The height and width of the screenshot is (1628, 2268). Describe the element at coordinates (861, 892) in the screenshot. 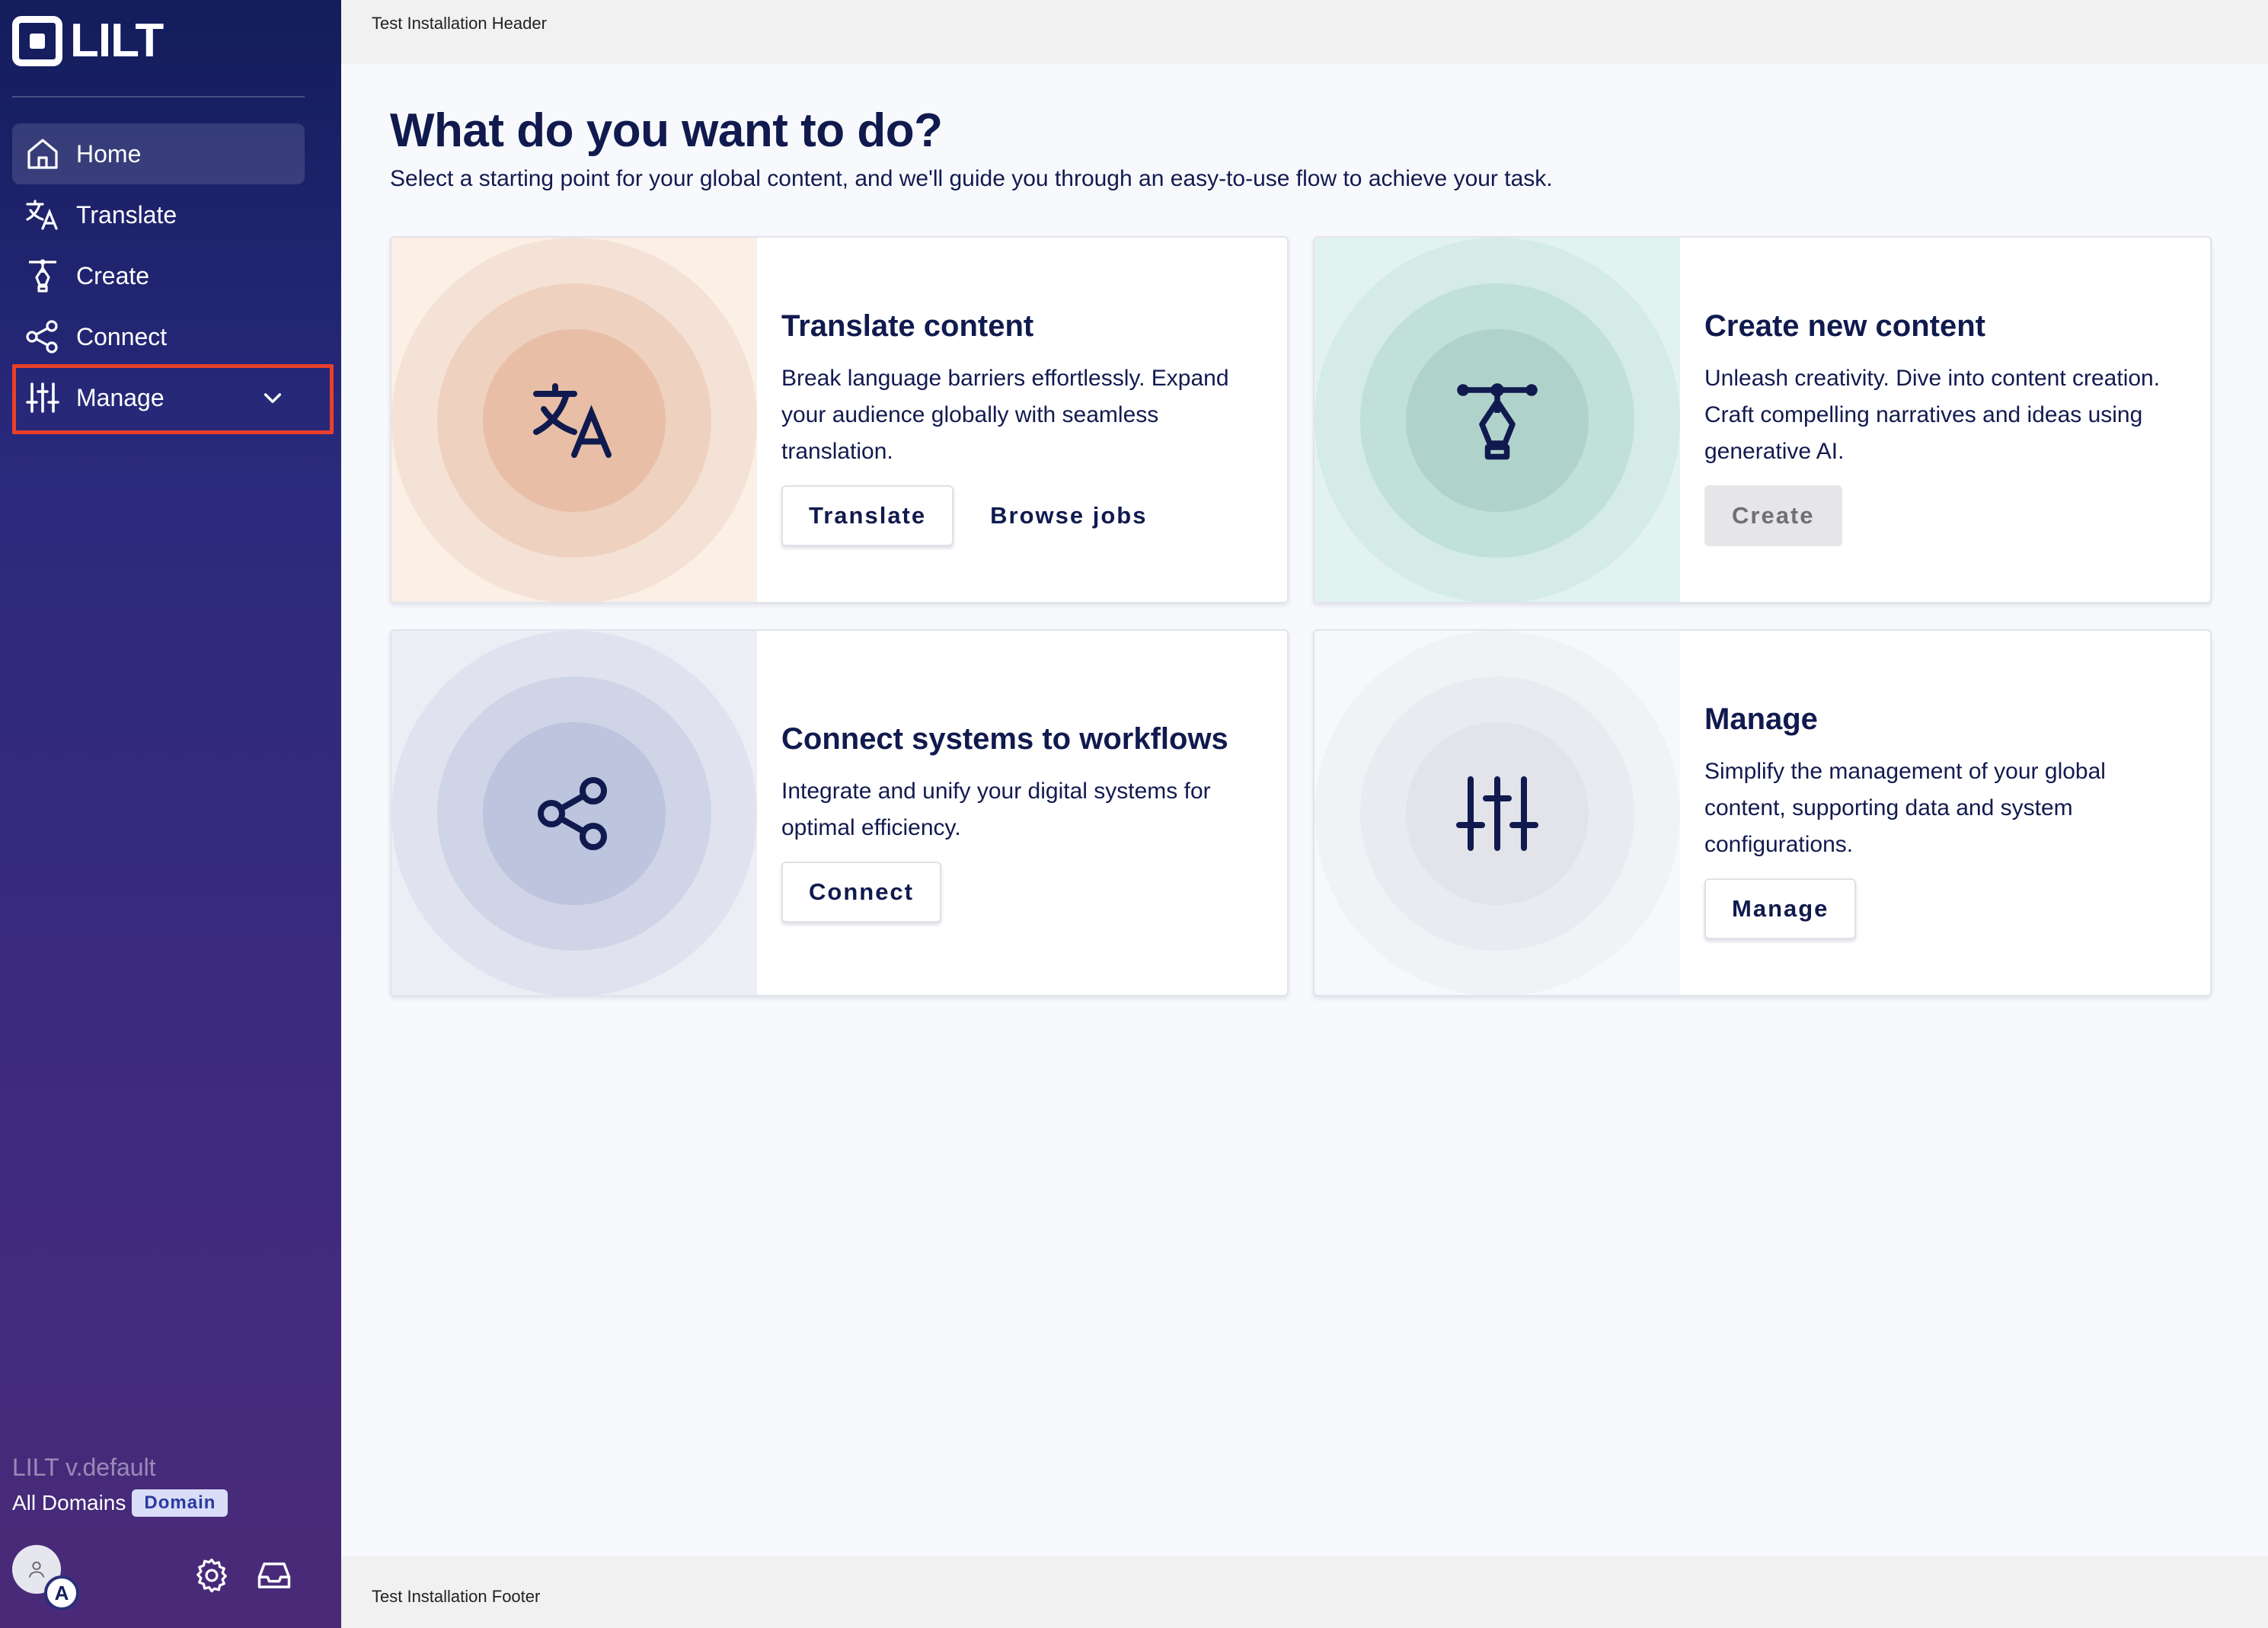

I see `connect-button: Connect` at that location.